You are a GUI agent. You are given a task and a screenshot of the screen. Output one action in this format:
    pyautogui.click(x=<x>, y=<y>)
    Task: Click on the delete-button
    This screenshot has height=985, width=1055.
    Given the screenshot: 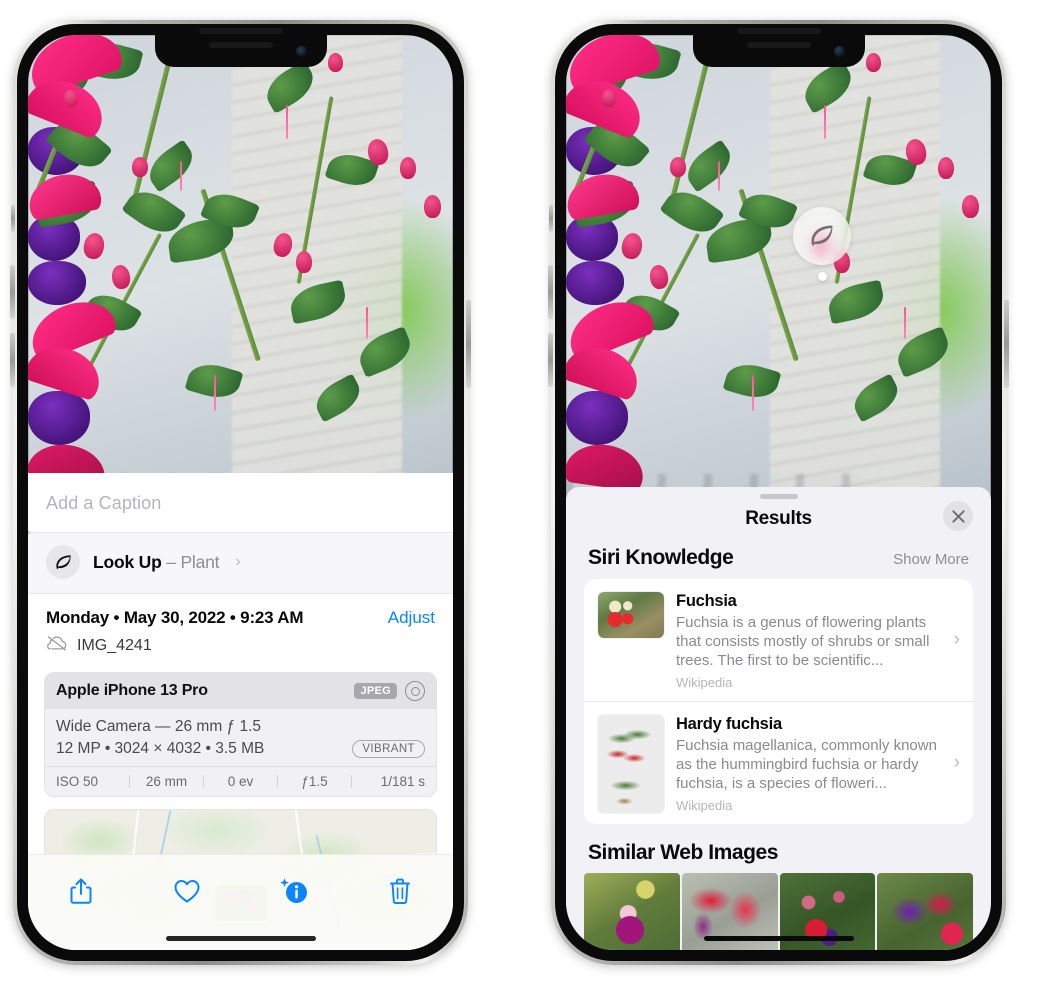 What is the action you would take?
    pyautogui.click(x=400, y=891)
    